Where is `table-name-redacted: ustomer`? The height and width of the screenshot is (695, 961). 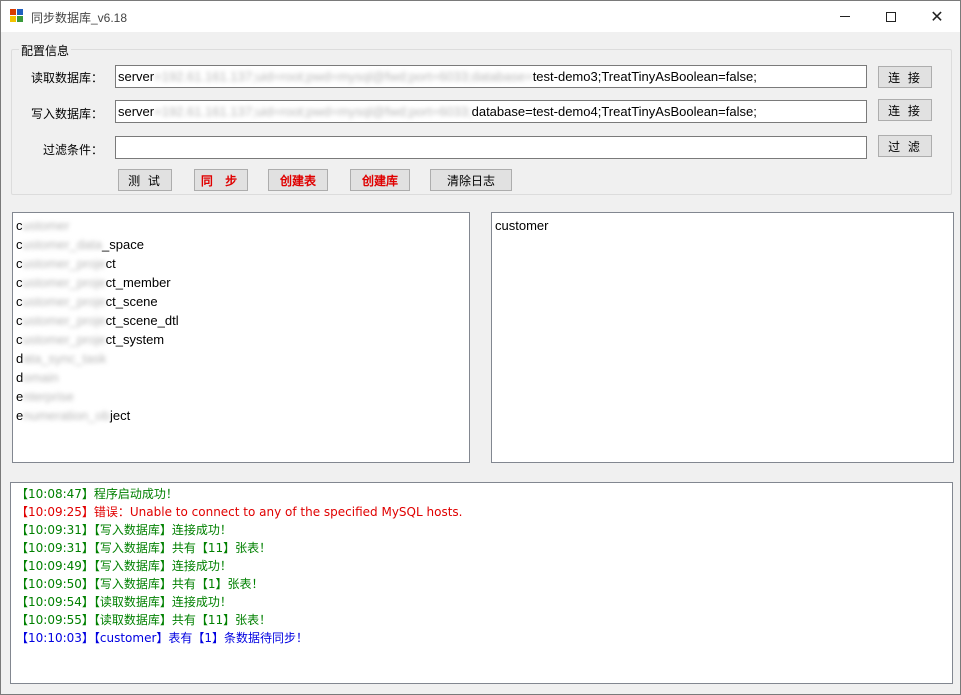 table-name-redacted: ustomer is located at coordinates (46, 225).